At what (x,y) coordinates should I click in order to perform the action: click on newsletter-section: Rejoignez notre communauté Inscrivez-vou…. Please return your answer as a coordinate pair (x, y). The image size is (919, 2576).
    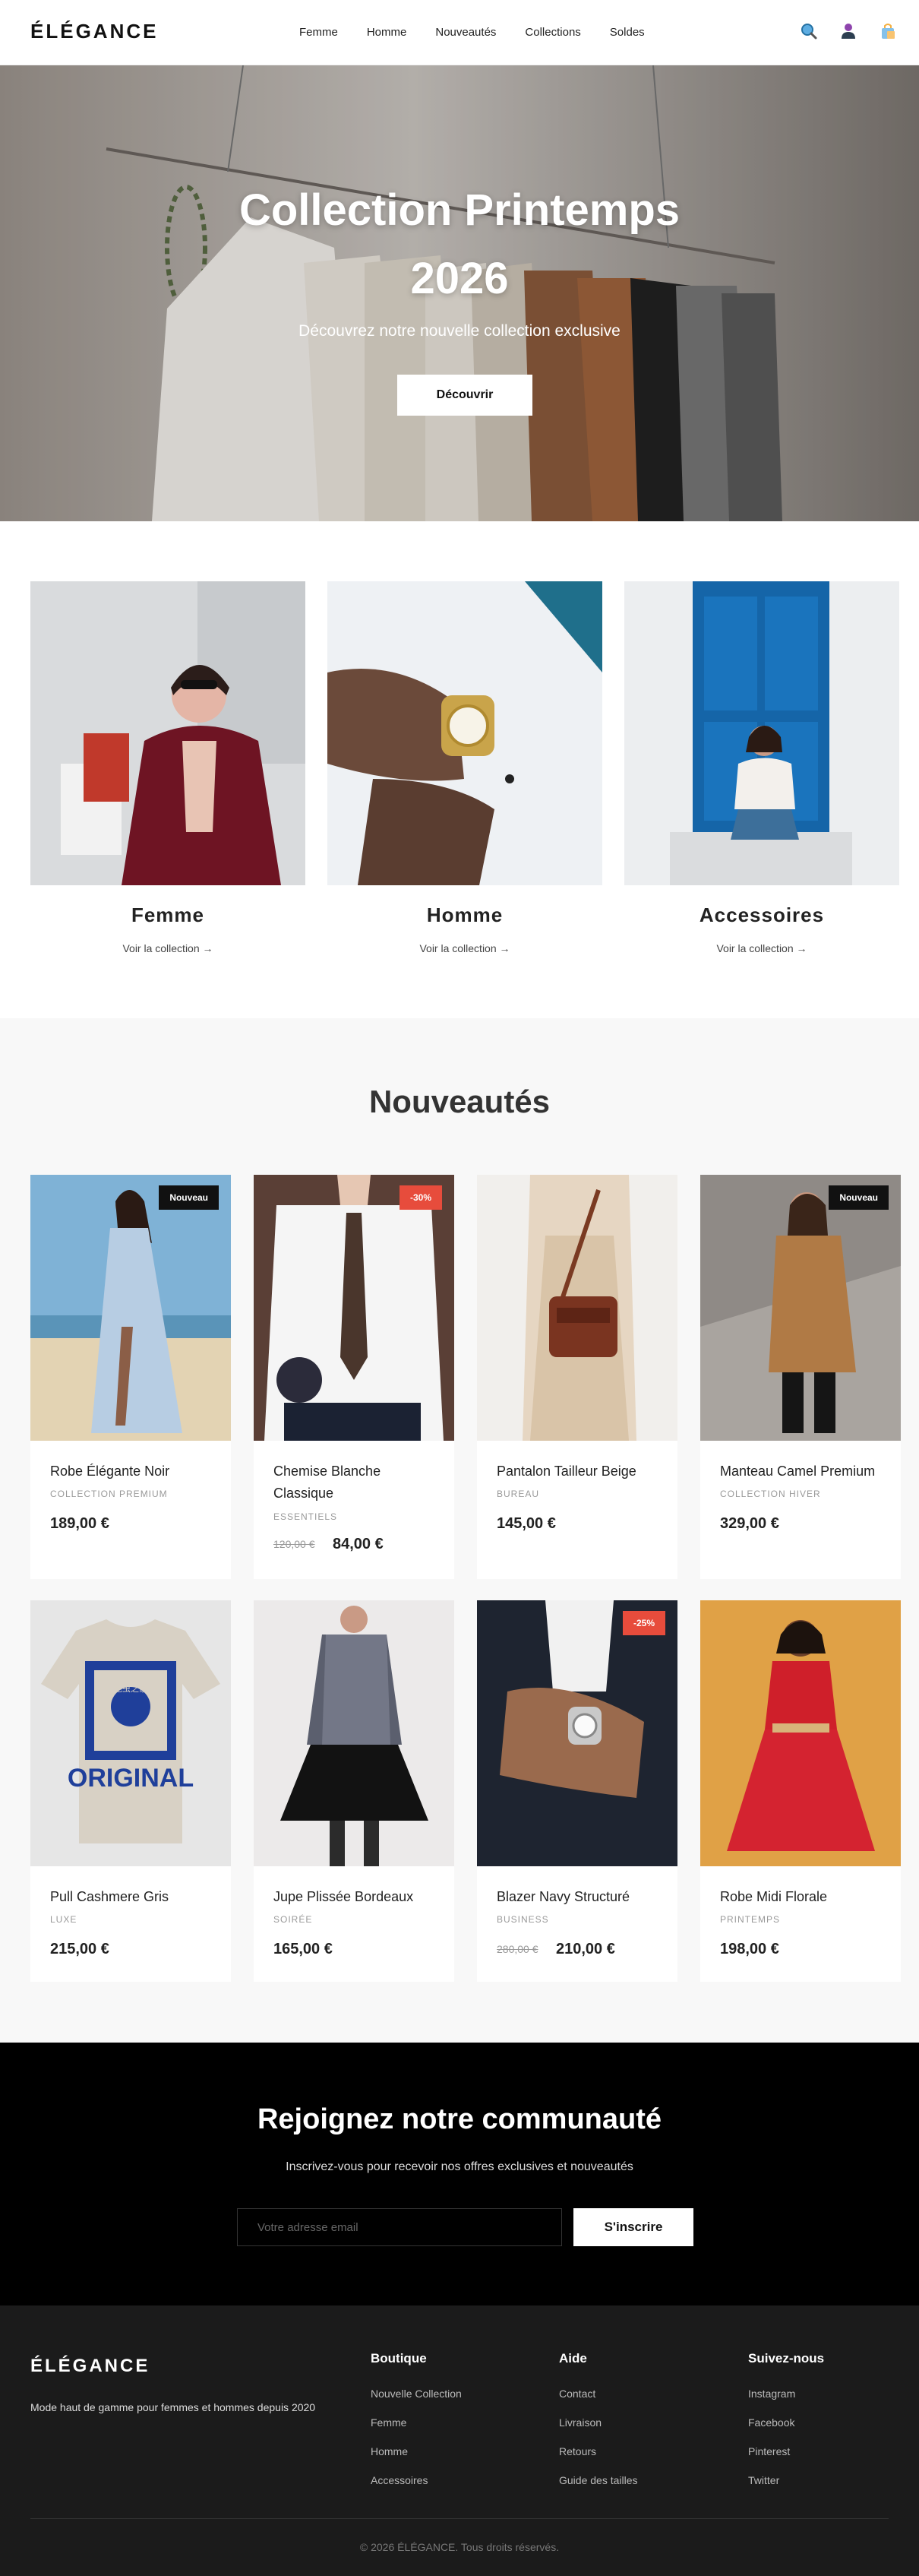
    Looking at the image, I should click on (459, 2174).